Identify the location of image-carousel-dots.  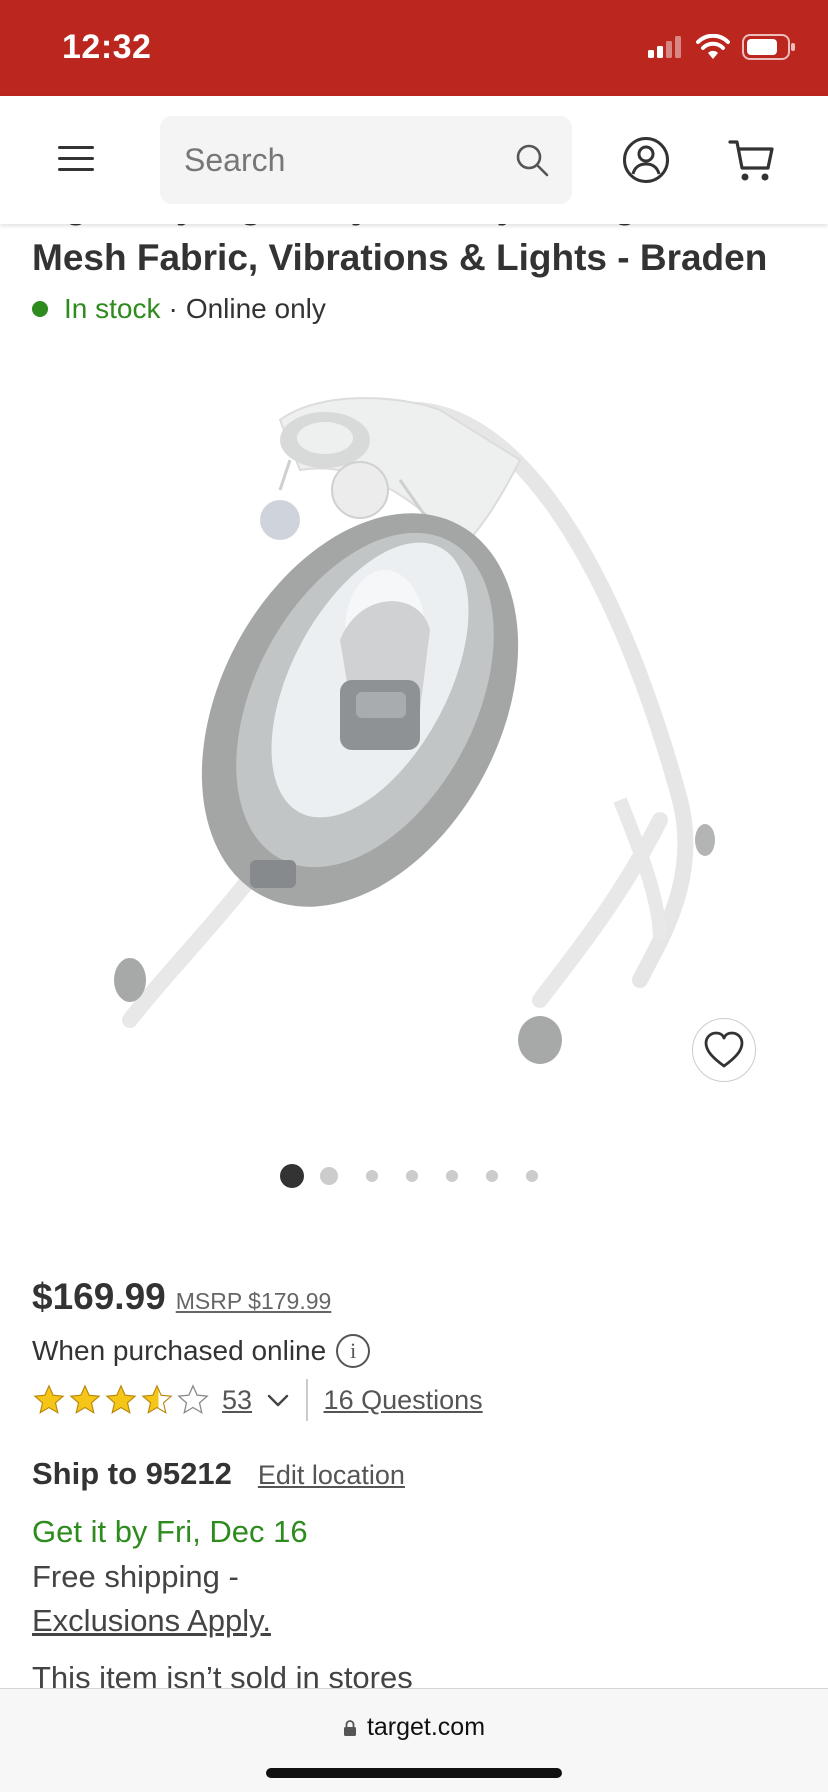
(409, 1176).